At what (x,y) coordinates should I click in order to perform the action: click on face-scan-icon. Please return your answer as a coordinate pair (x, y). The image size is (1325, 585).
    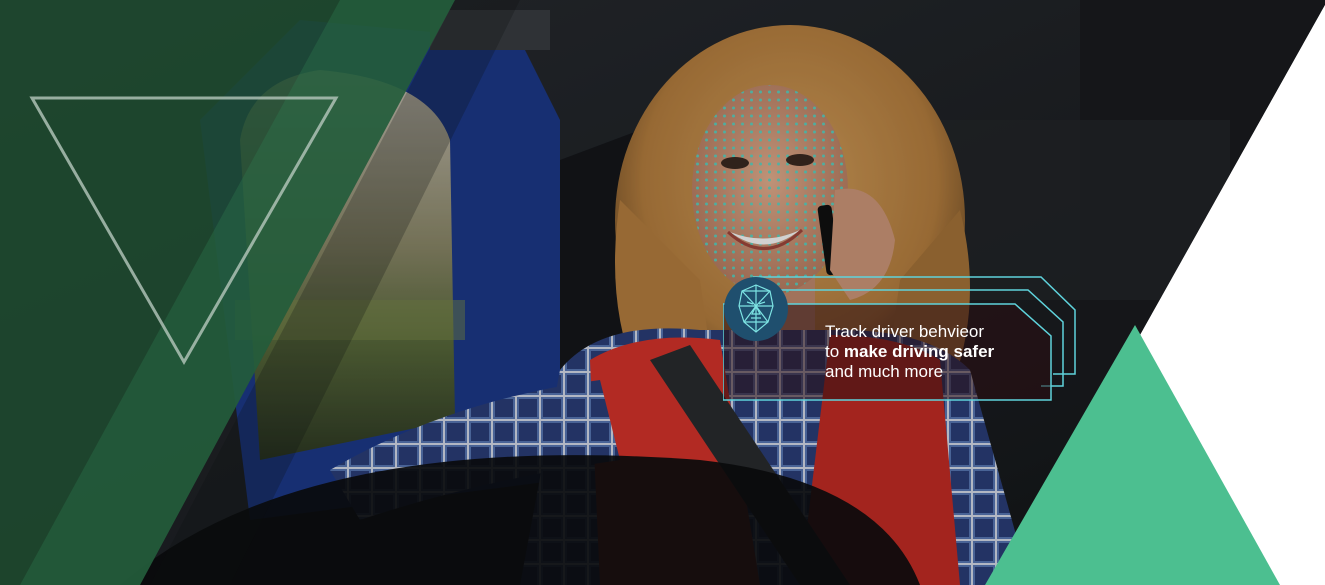
    Looking at the image, I should click on (756, 309).